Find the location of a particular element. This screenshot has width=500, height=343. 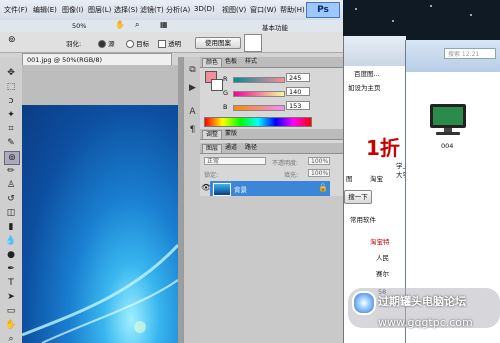

layers-empty-area is located at coordinates (271, 269).